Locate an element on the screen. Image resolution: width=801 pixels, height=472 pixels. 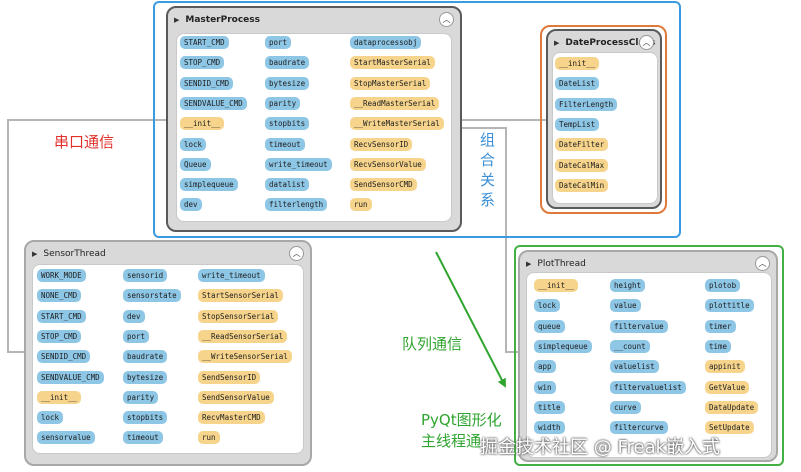
method-chip: RecvSensorID is located at coordinates (381, 144).